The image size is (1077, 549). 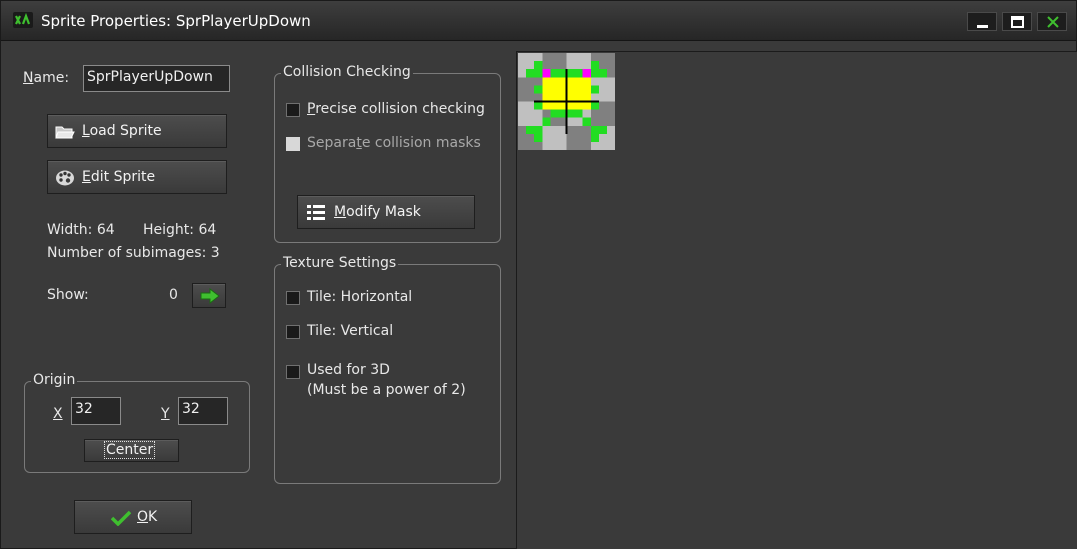 I want to click on name-label-rest: ame:, so click(x=51, y=78).